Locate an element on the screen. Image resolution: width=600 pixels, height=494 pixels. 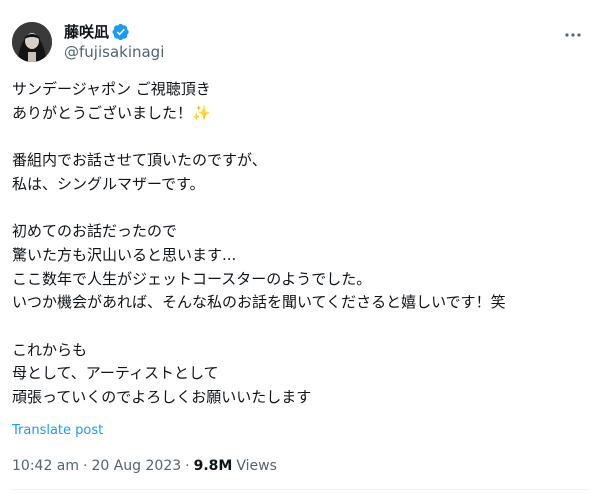
avatar is located at coordinates (32, 42).